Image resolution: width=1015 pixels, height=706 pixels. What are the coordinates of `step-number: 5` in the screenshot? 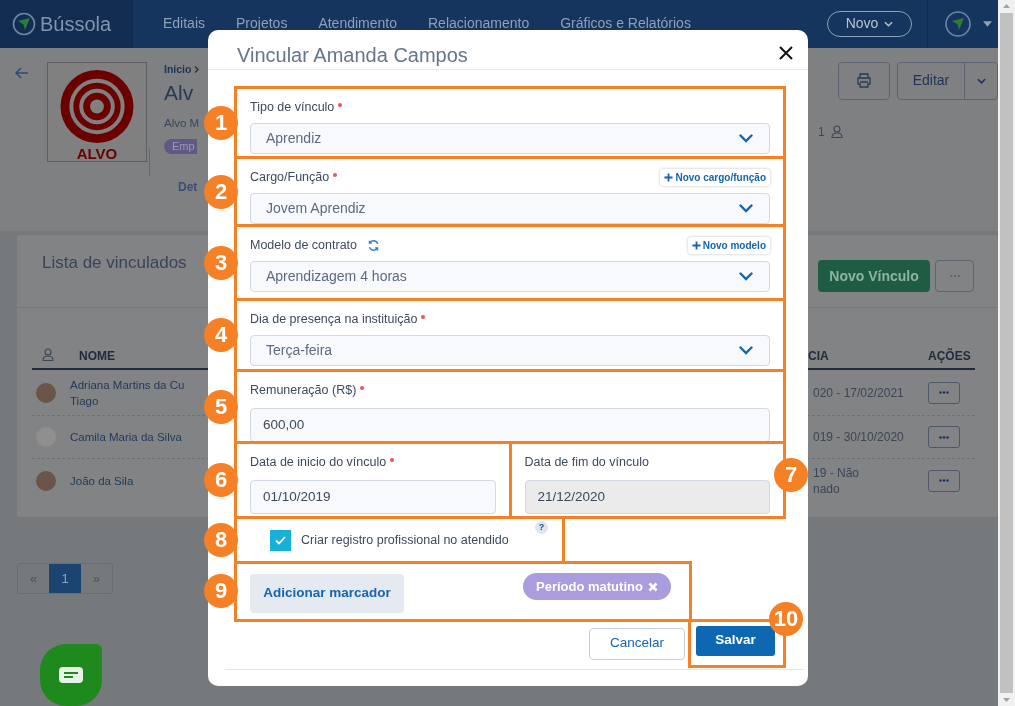 It's located at (221, 406).